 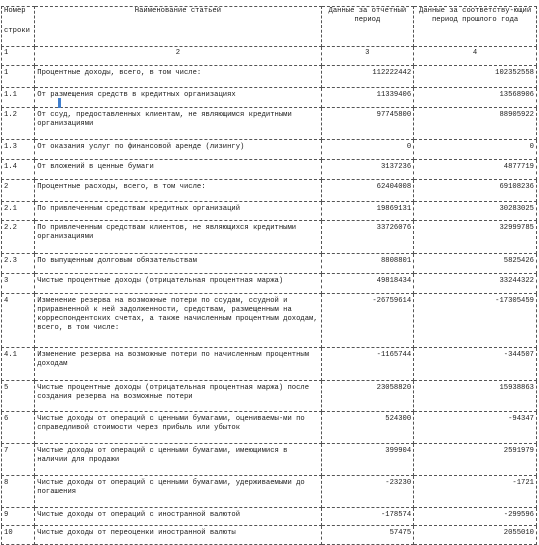 What do you see at coordinates (18, 56) in the screenshot?
I see `column-number-1: 1` at bounding box center [18, 56].